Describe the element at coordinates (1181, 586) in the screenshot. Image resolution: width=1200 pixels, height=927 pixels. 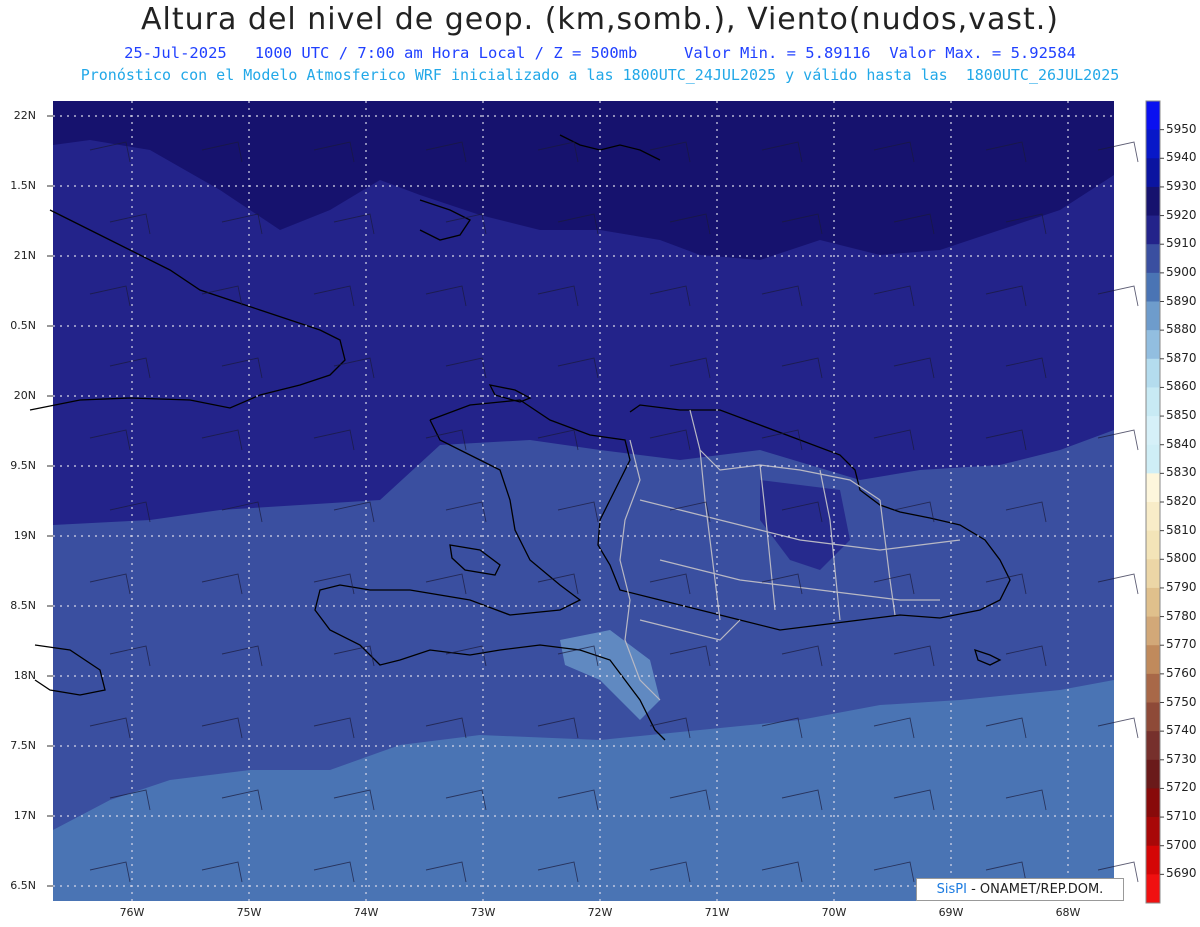
I see `colorbar-label: 5790` at that location.